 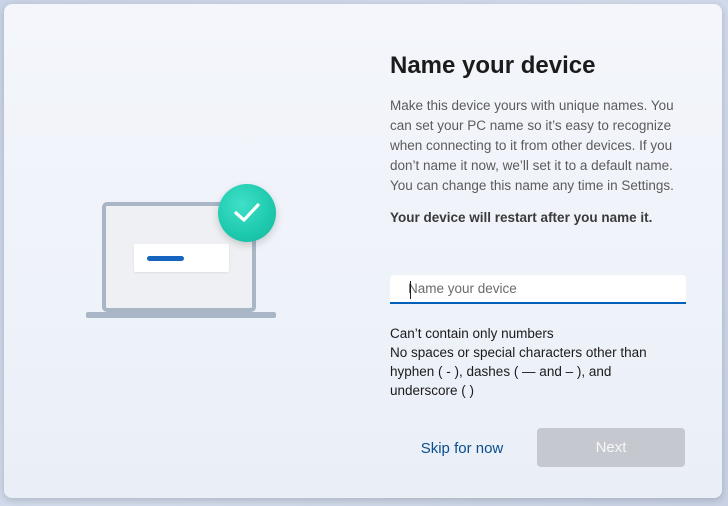 I want to click on device-illustration, so click(x=182, y=250).